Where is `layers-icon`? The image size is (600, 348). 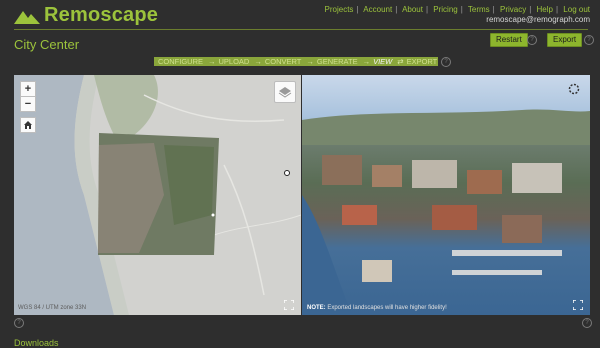 layers-icon is located at coordinates (285, 92).